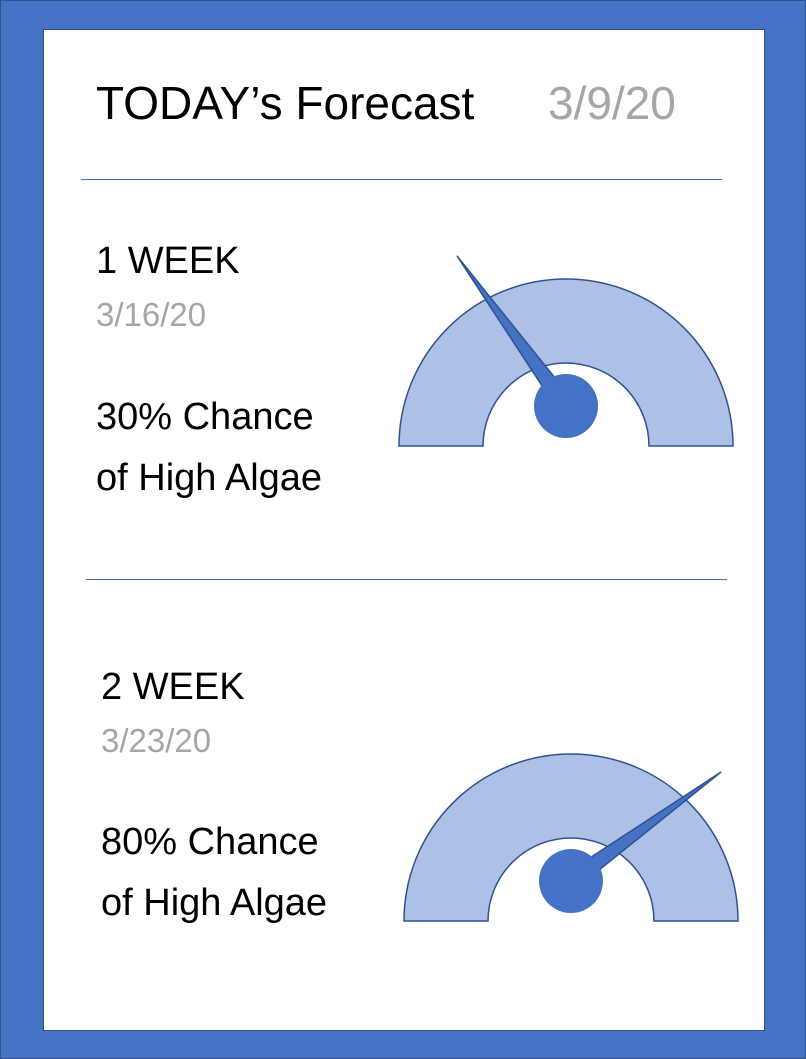  I want to click on forecast-date: 3/16/20, so click(151, 314).